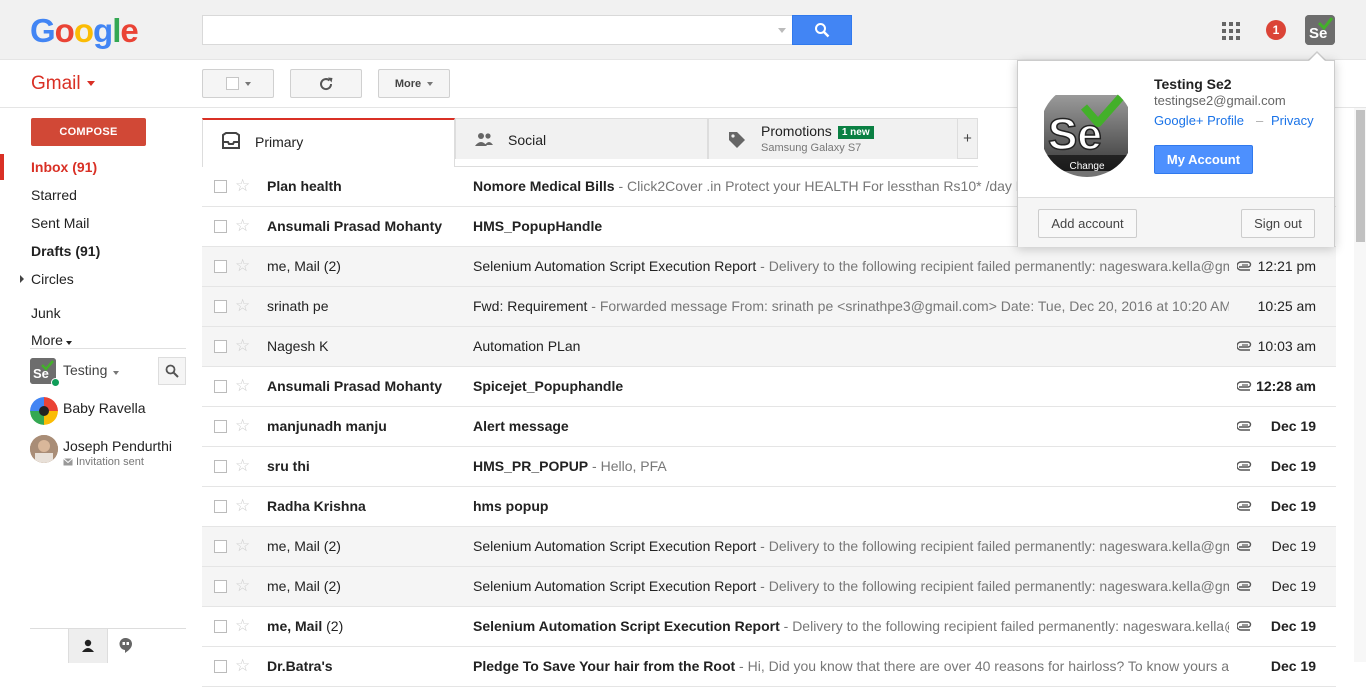 This screenshot has height=687, width=1366. Describe the element at coordinates (93, 279) in the screenshot. I see `sidebar-item-circles: Circles` at that location.